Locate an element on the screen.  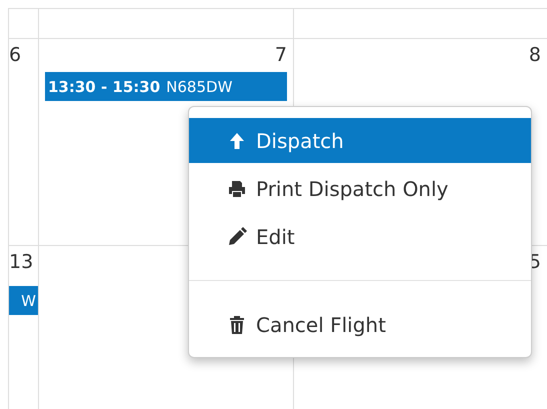
event-time: 13:30 - 15:30 is located at coordinates (104, 87).